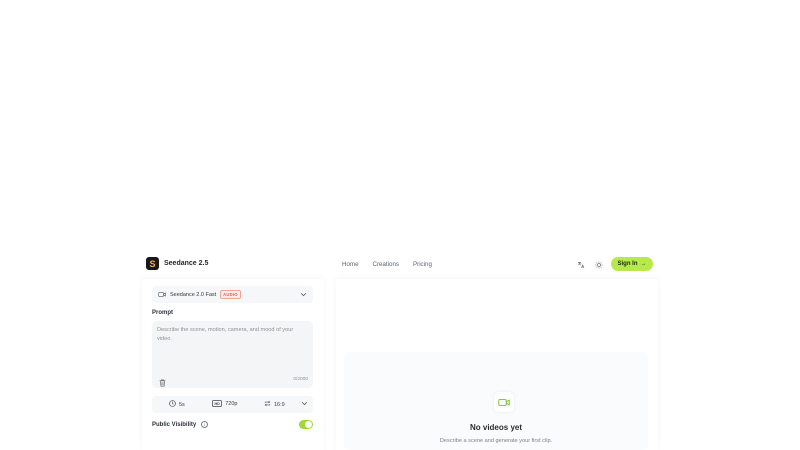  What do you see at coordinates (162, 383) in the screenshot?
I see `trash-icon` at bounding box center [162, 383].